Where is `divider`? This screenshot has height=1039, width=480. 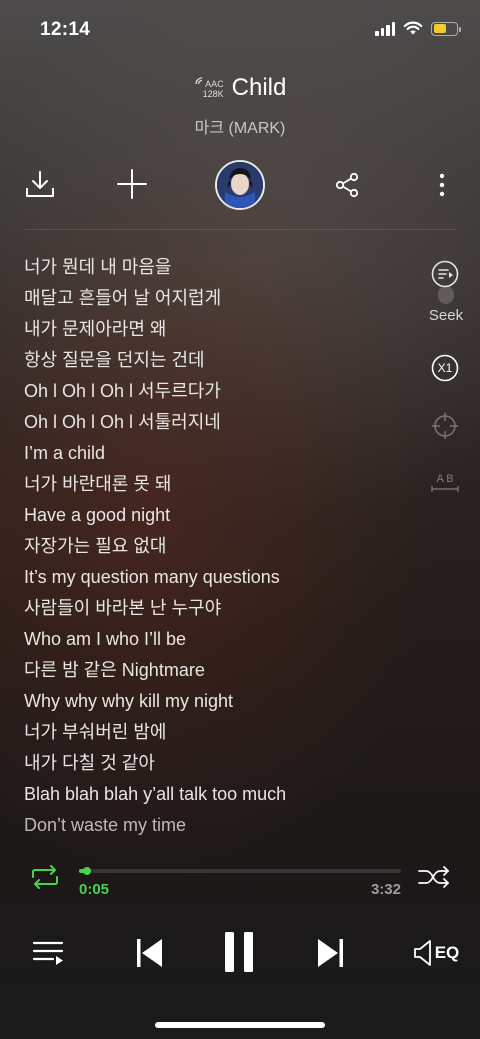
divider is located at coordinates (240, 229).